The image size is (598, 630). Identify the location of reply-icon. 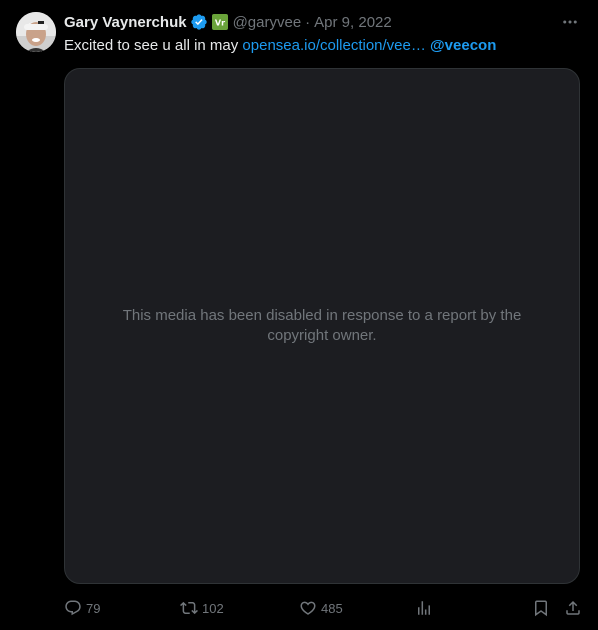
(73, 608).